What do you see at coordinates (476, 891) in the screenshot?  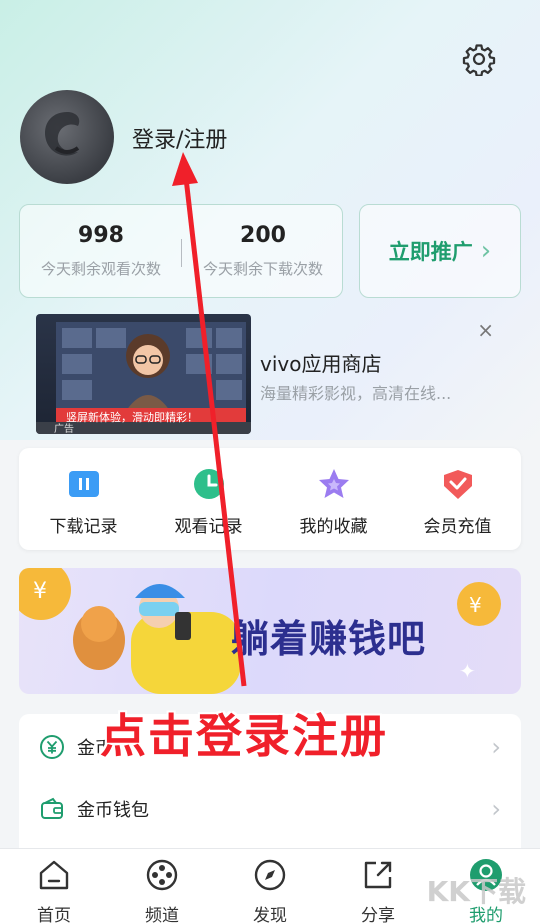 I see `watermark: KK下载` at bounding box center [476, 891].